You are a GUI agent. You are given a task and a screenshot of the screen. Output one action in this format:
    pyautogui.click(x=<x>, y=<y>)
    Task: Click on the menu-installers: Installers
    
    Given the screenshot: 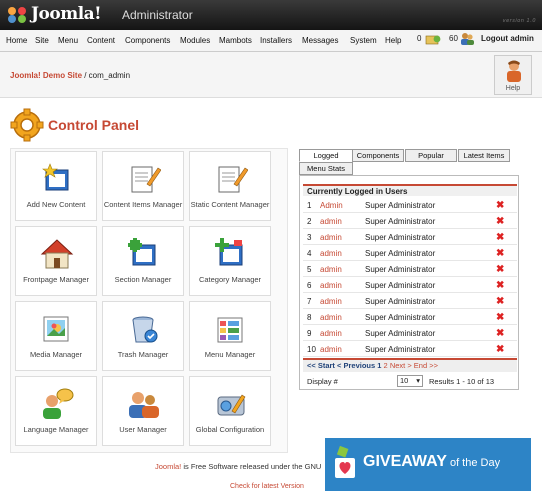 What is the action you would take?
    pyautogui.click(x=276, y=40)
    